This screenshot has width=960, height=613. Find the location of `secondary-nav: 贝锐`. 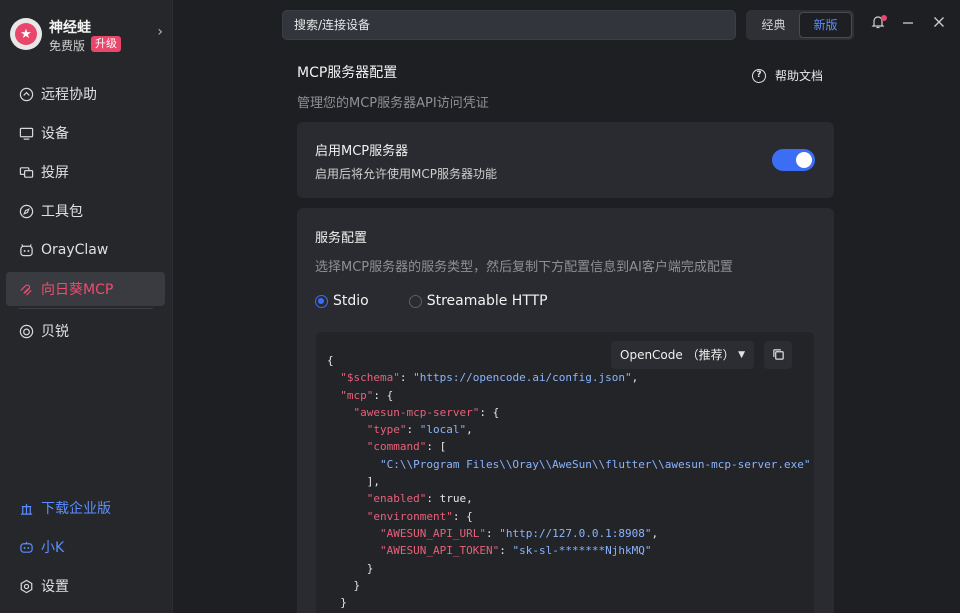

secondary-nav: 贝锐 is located at coordinates (85, 331).